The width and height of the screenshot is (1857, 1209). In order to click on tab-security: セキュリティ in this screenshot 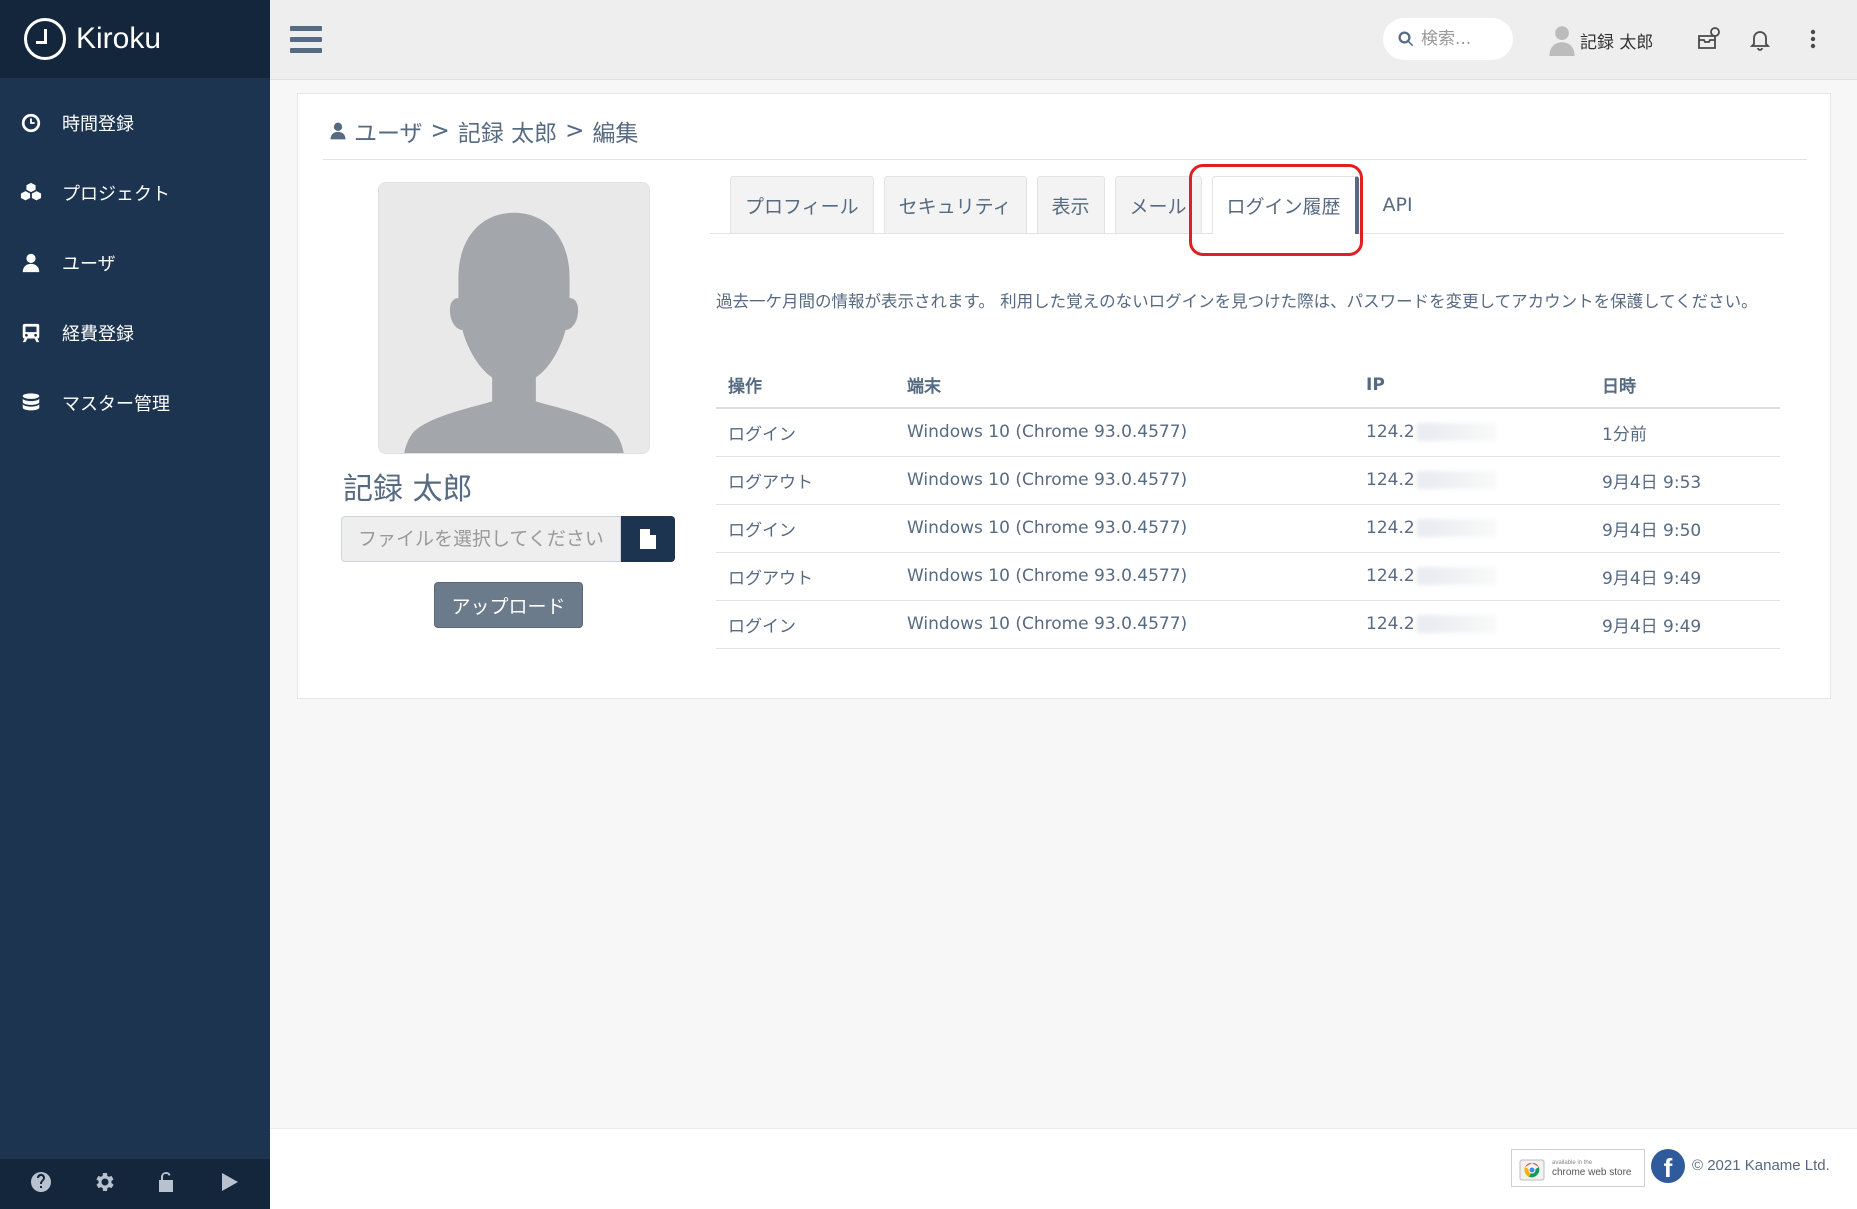, I will do `click(955, 204)`.